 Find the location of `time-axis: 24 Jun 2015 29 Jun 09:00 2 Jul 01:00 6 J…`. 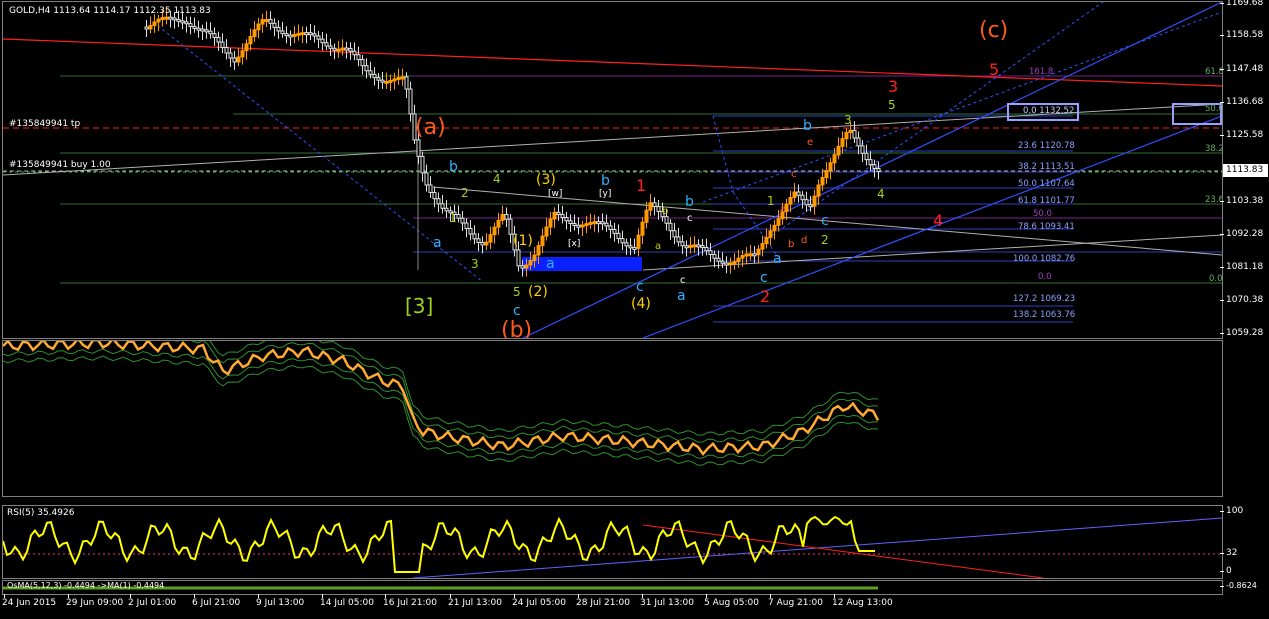

time-axis: 24 Jun 2015 29 Jun 09:00 2 Jul 01:00 6 J… is located at coordinates (611, 606).